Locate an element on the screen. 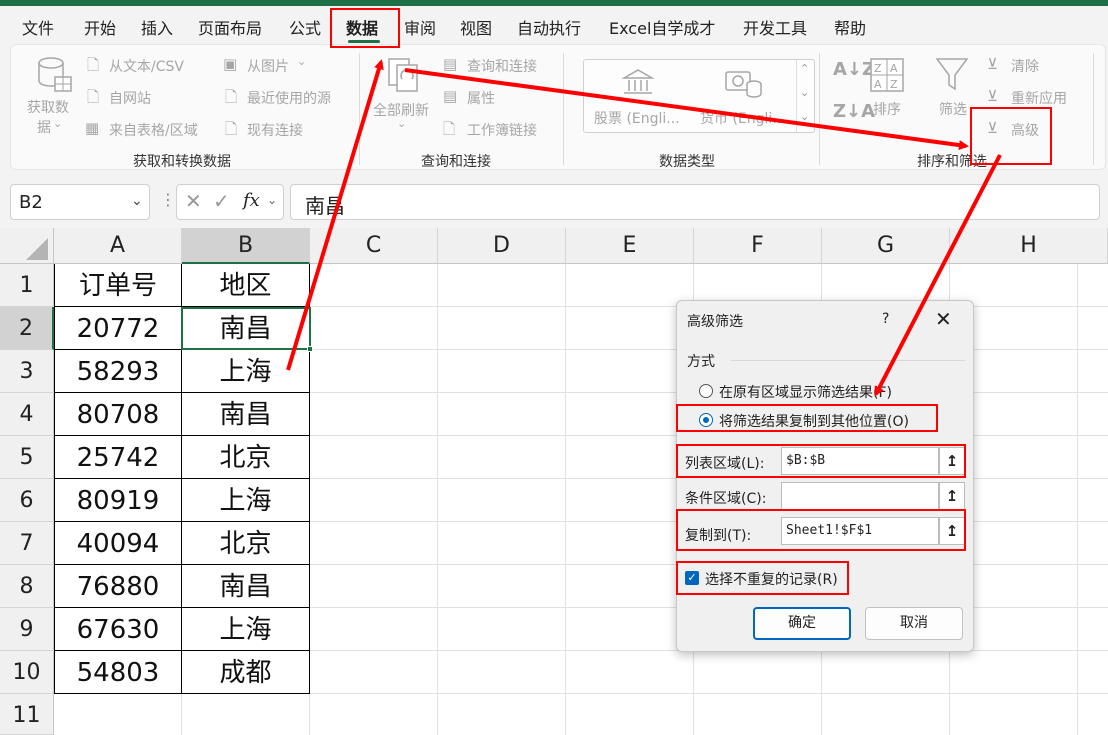 The height and width of the screenshot is (735, 1108). row-header-4: 4 is located at coordinates (27, 414).